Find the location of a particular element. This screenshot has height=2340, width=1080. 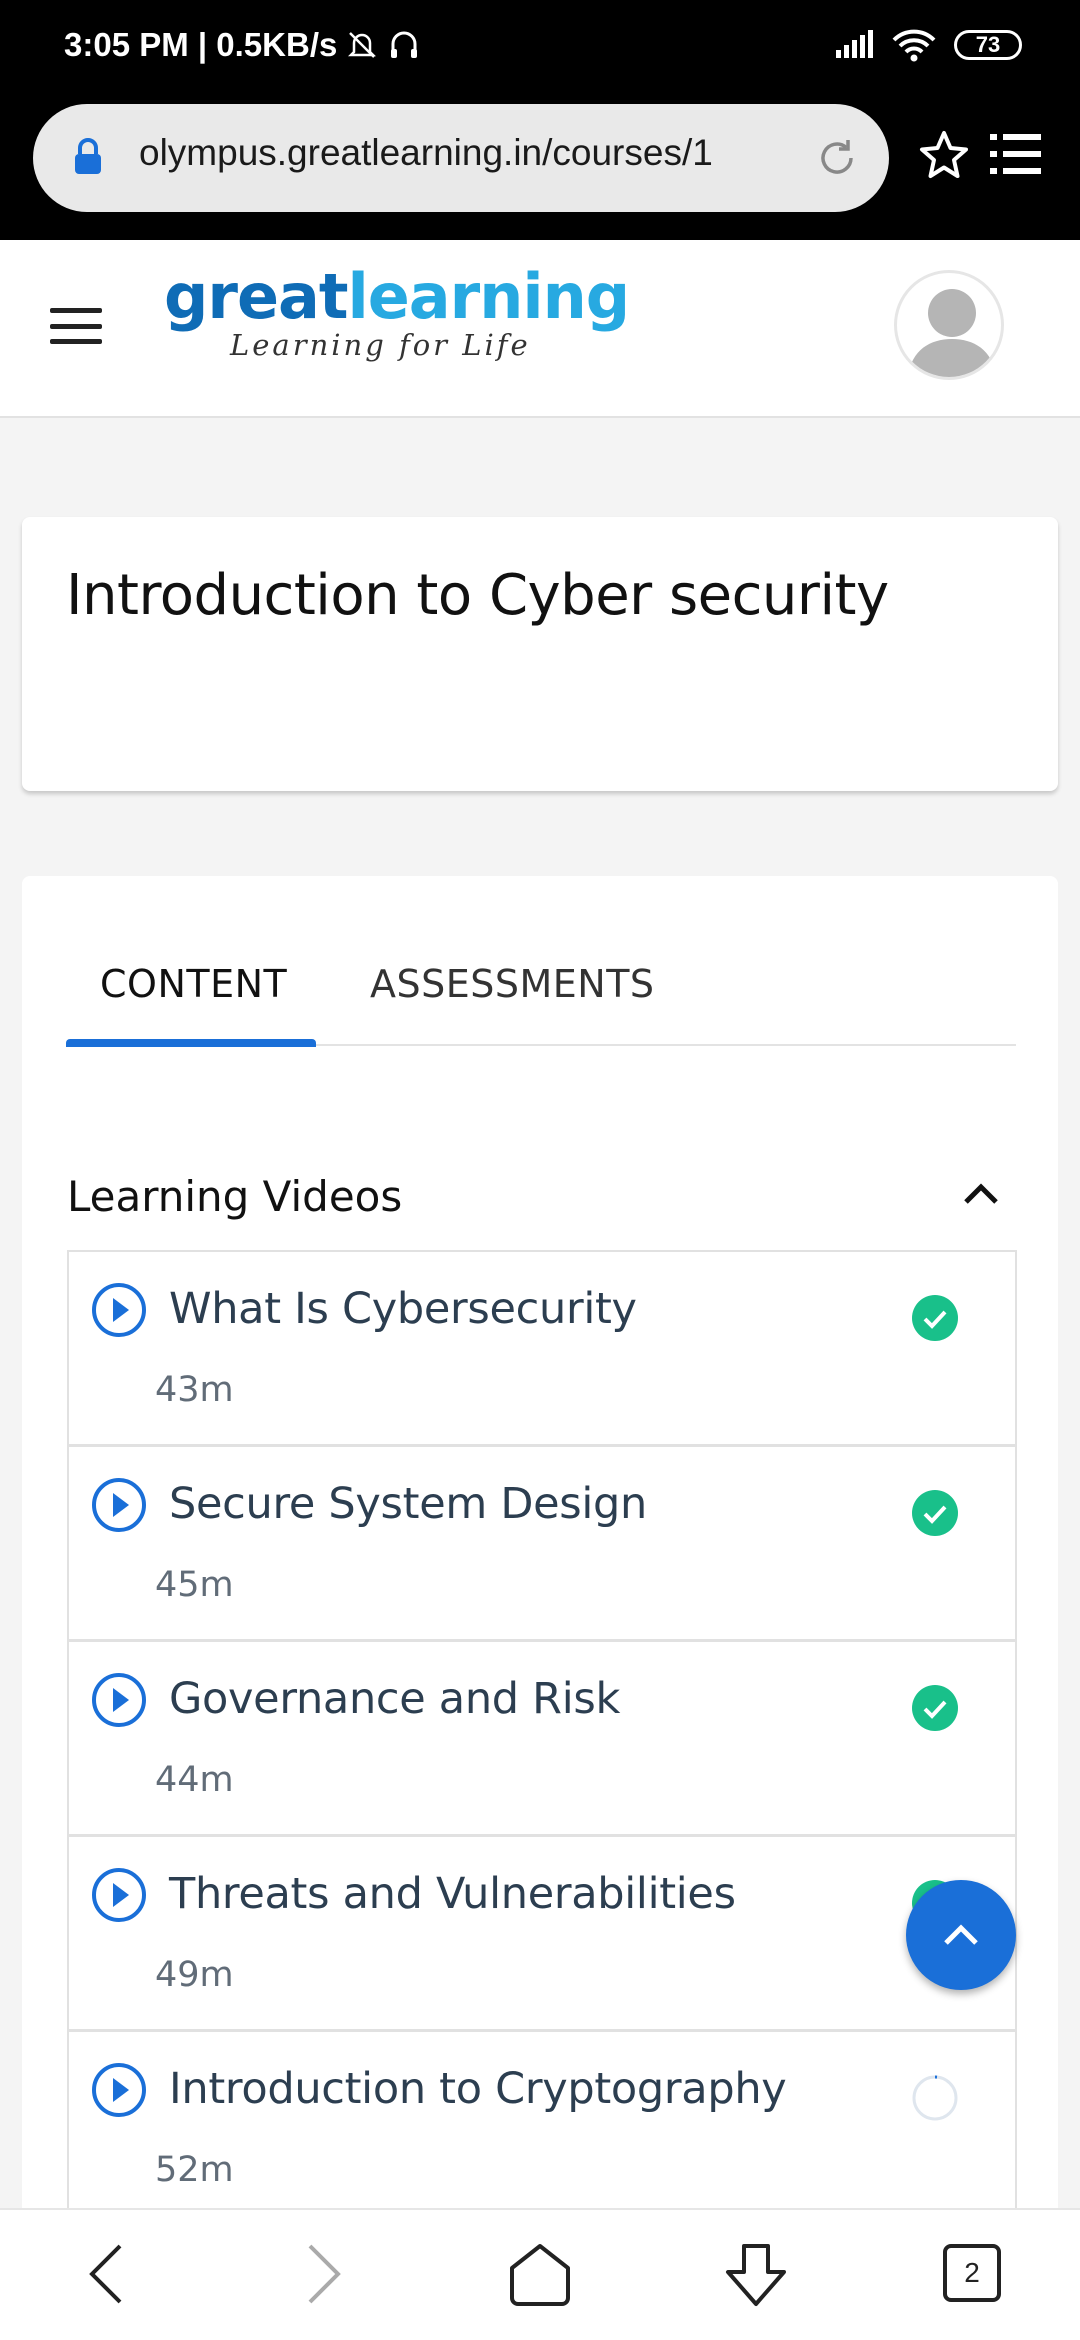

menu-list-icon is located at coordinates (1016, 154).